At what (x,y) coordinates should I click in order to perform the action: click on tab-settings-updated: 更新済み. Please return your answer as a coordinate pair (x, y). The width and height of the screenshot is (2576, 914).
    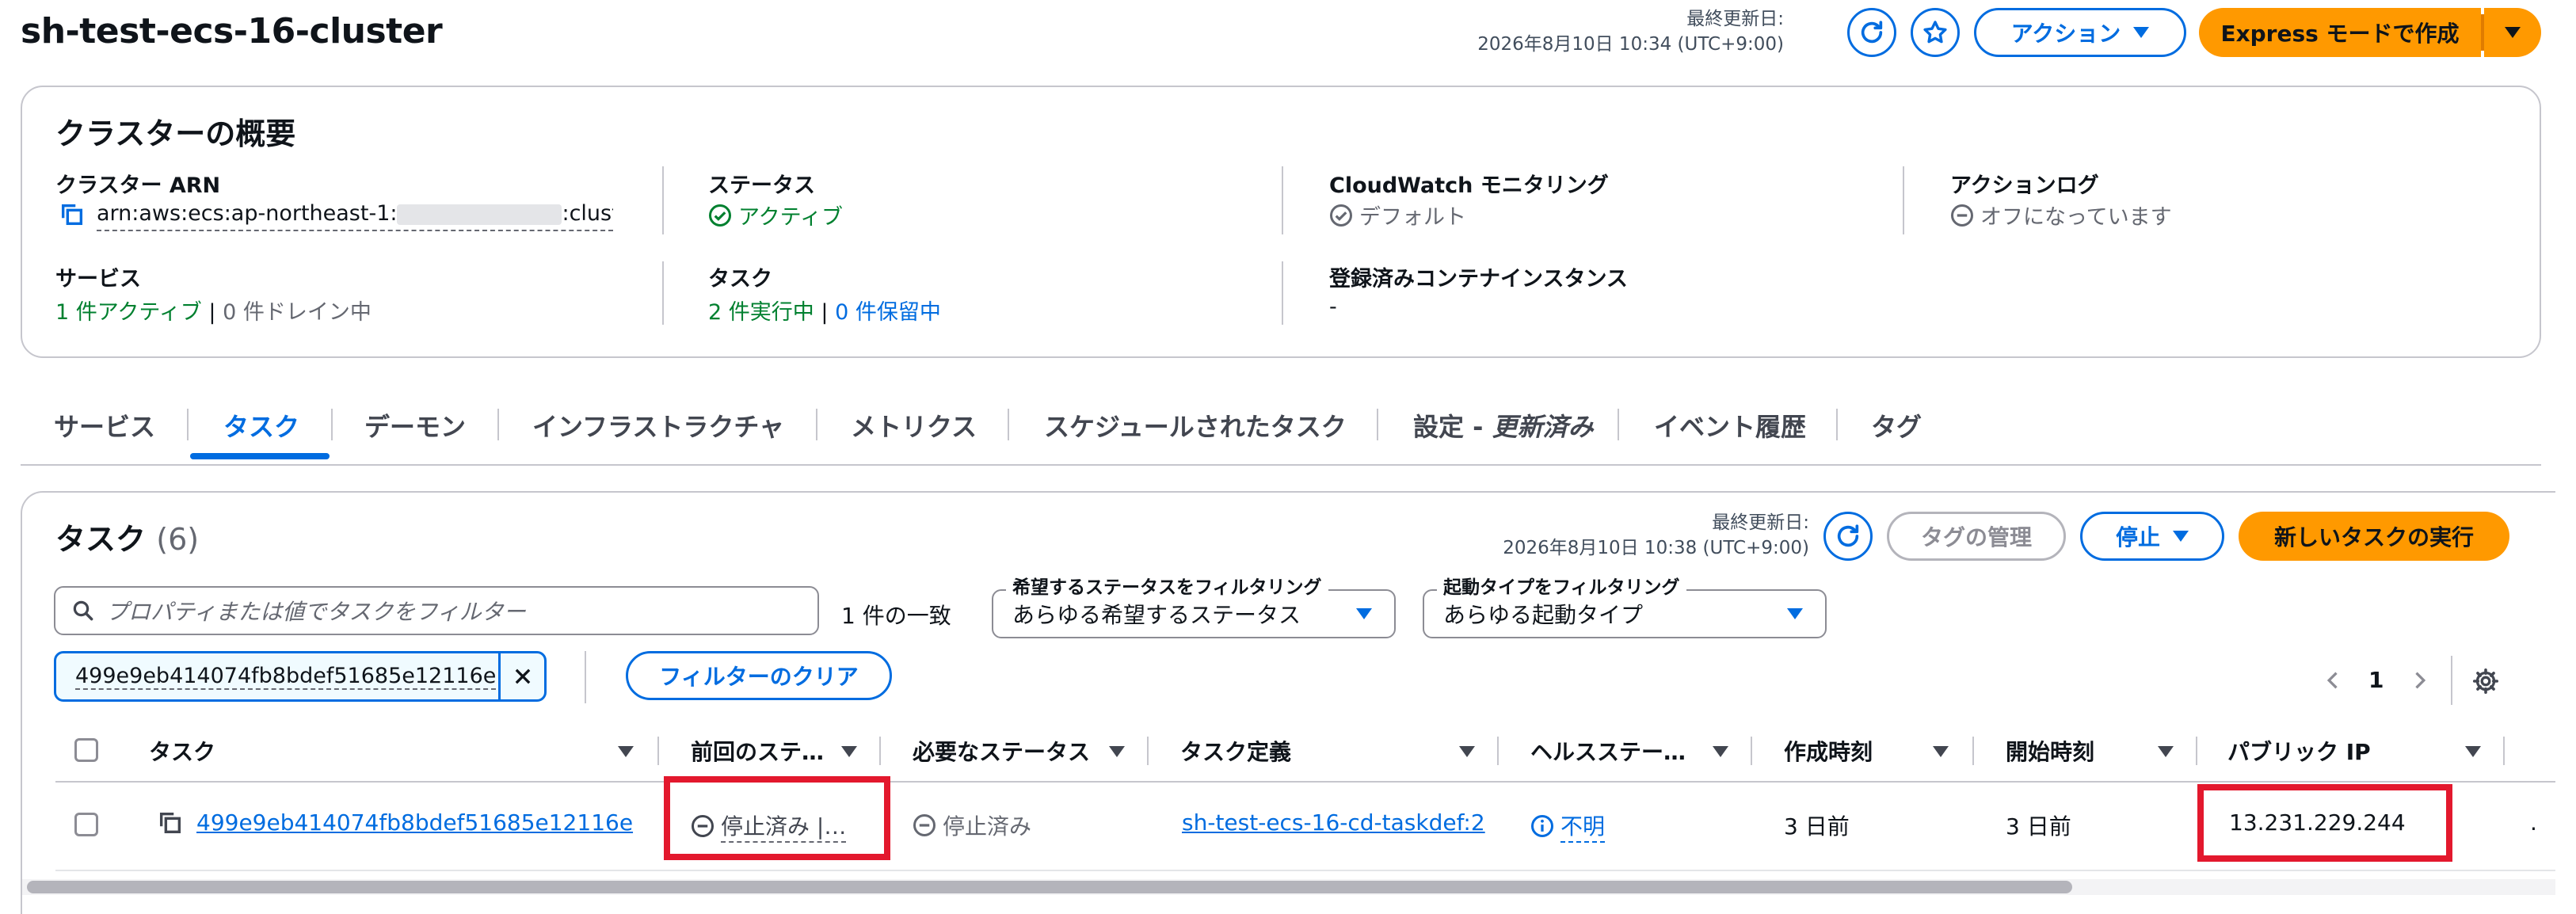
    Looking at the image, I should click on (1543, 427).